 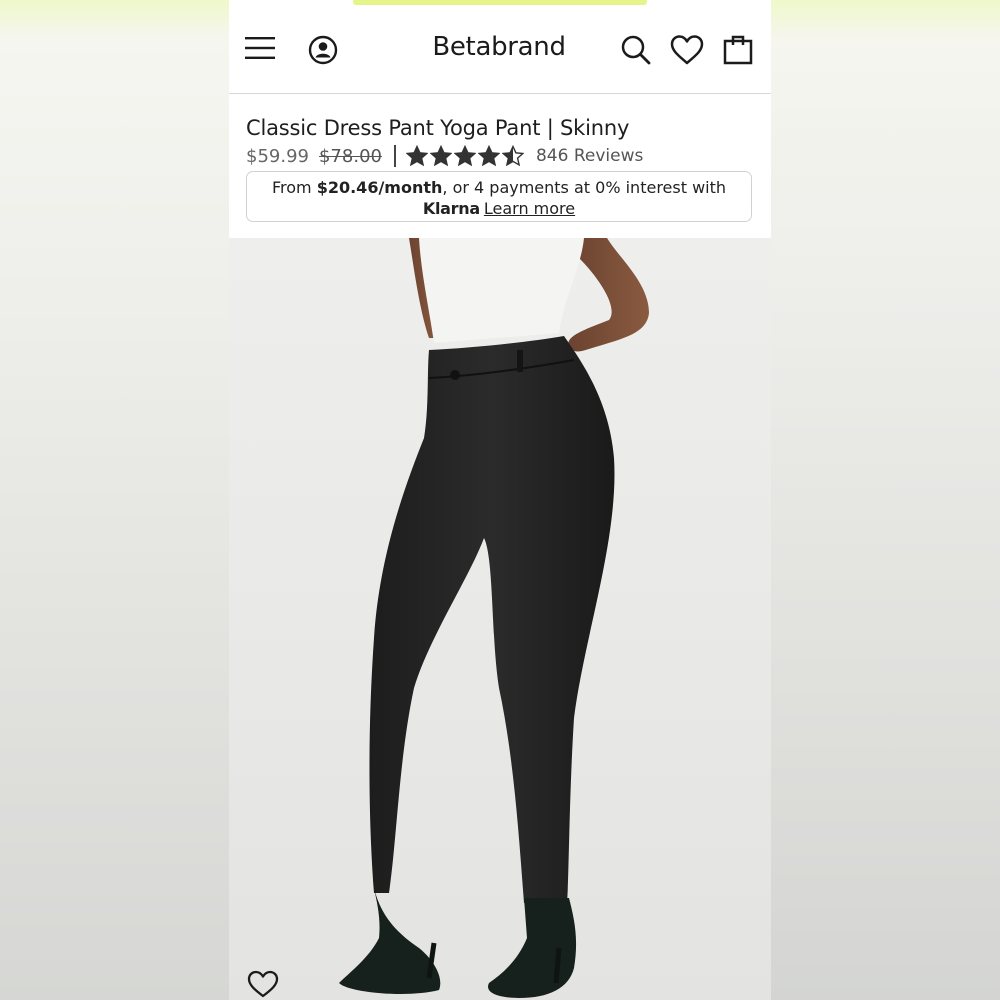 I want to click on brand-logo: Betabrand, so click(x=499, y=47).